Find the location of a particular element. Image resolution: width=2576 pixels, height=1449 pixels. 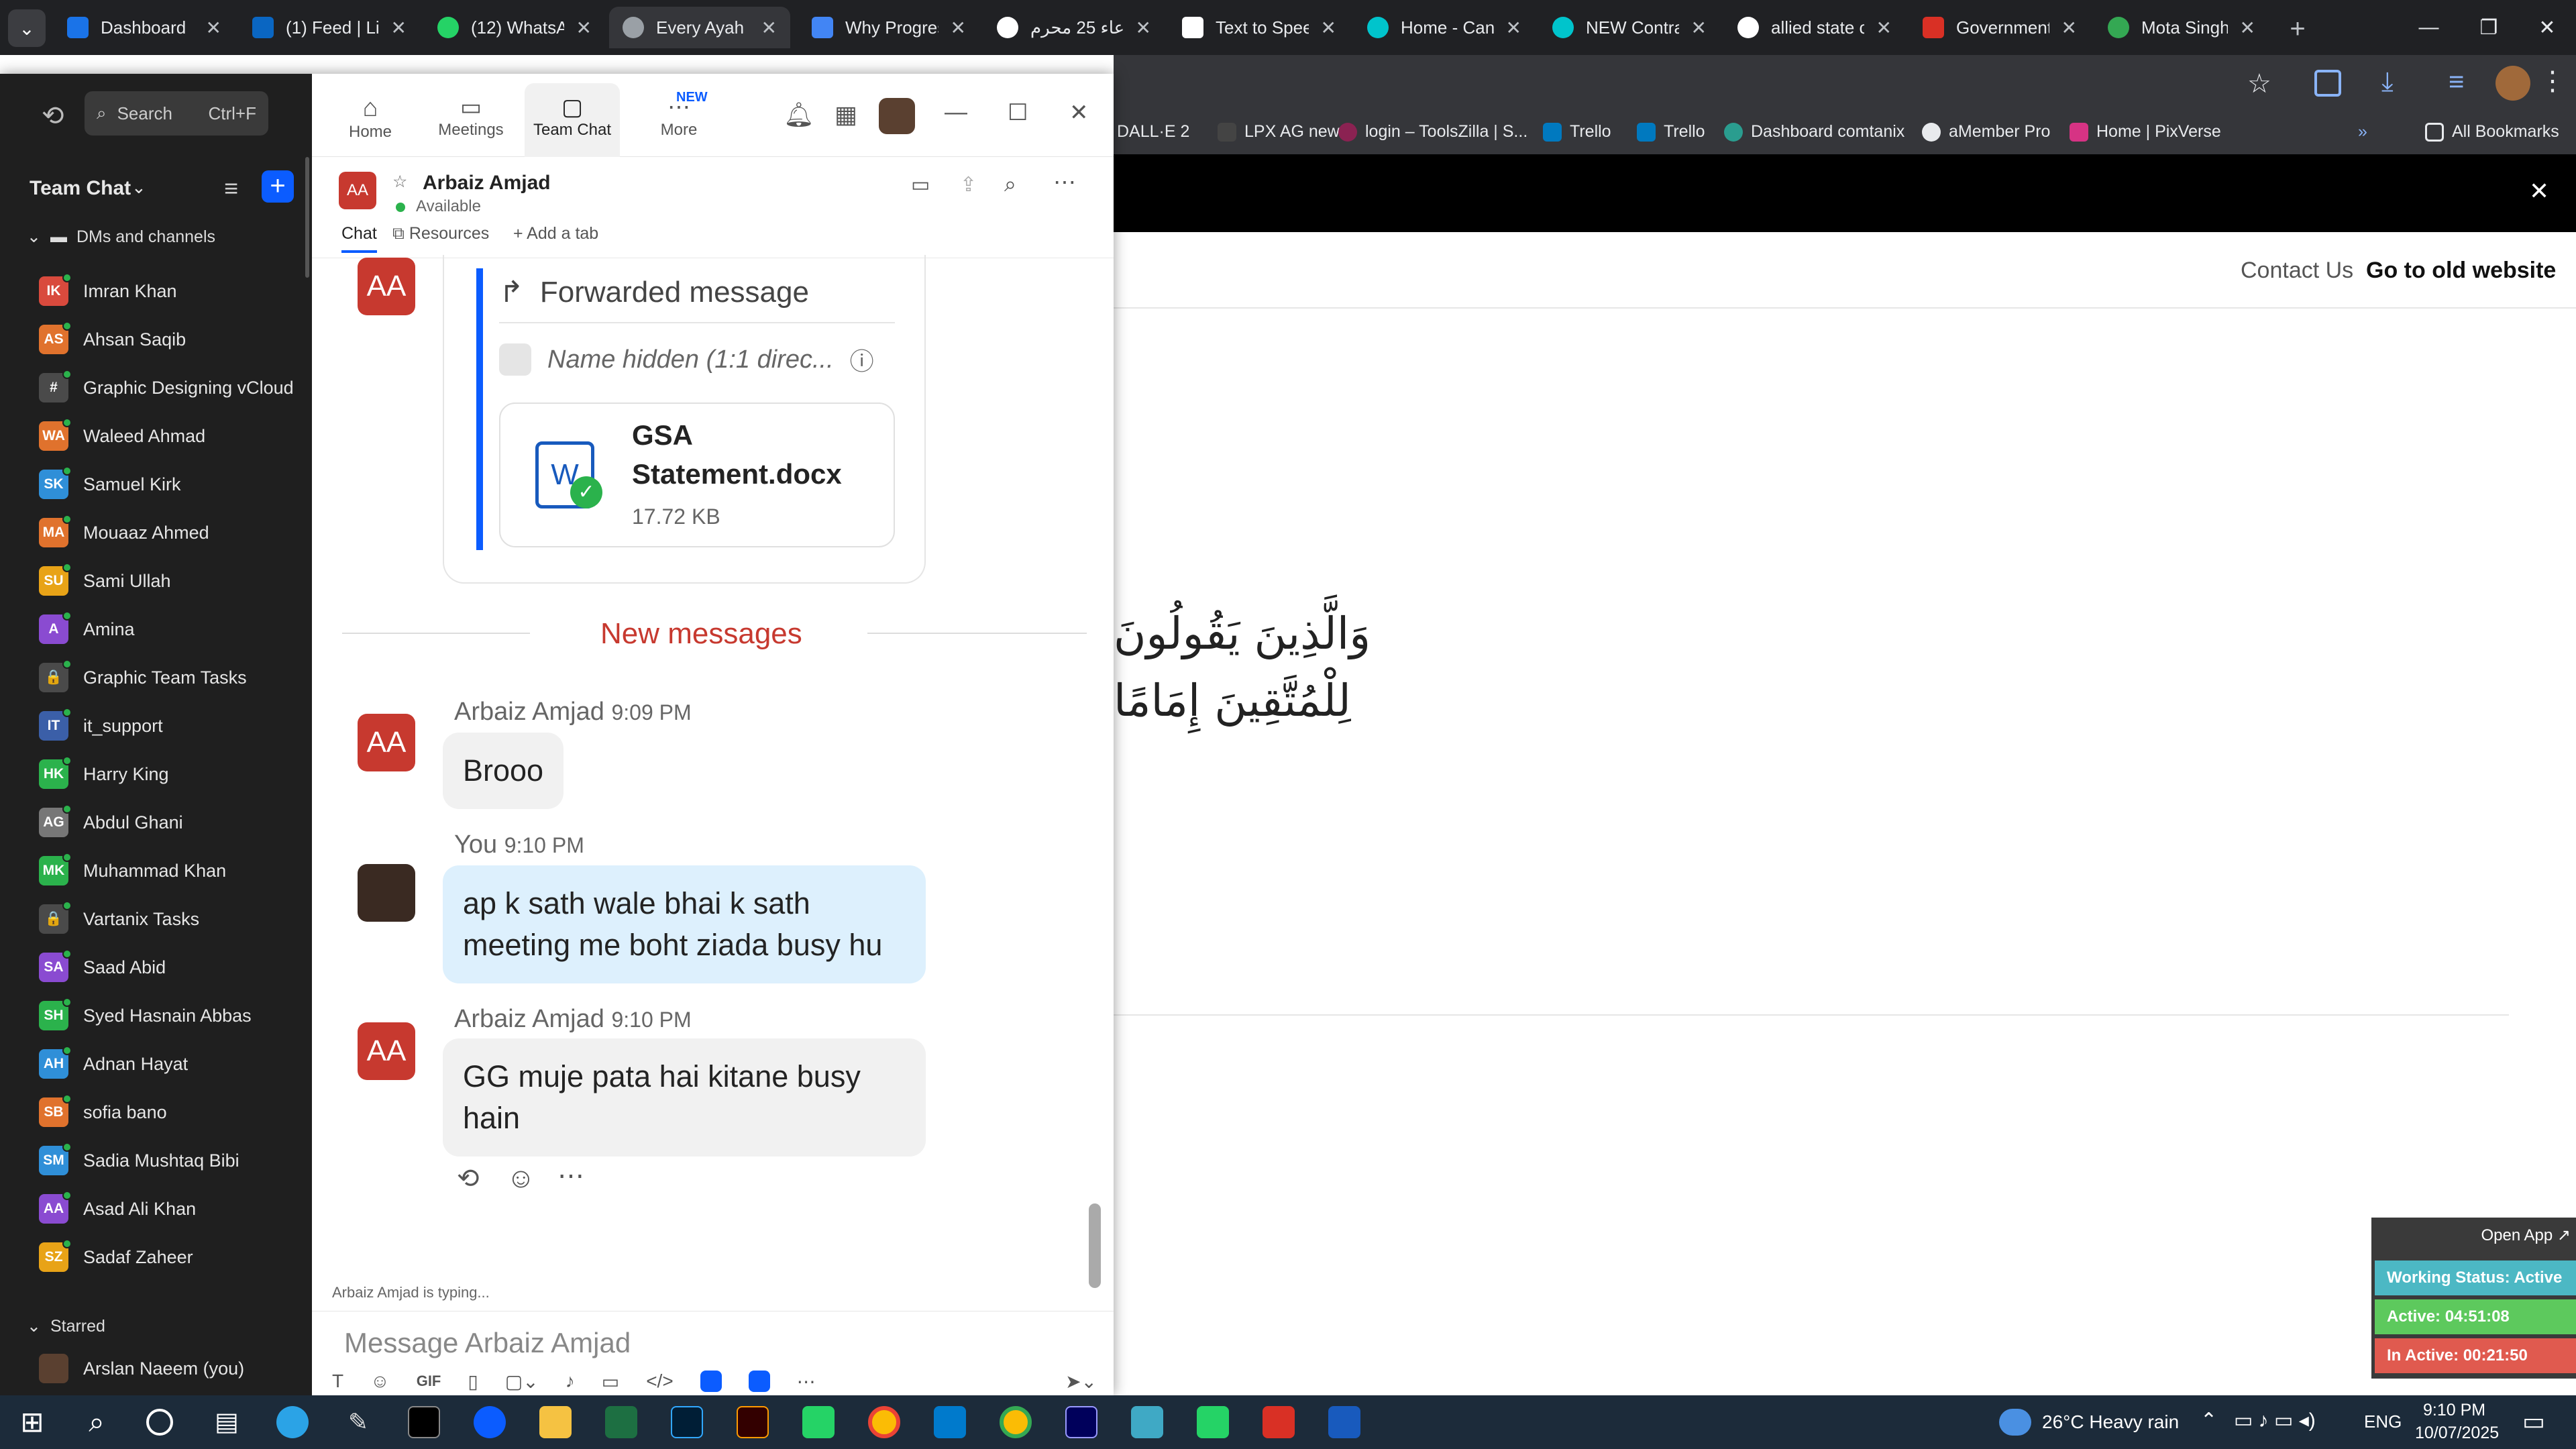

tab-chat: Chat is located at coordinates (359, 238).